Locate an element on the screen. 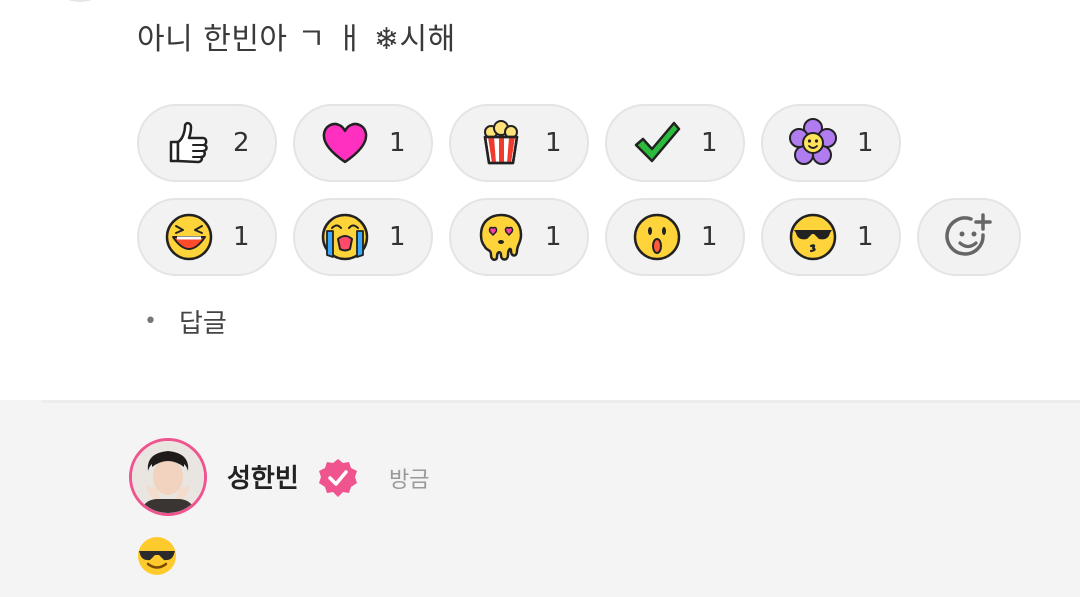  reaction-row-2: 1 1 1 1 1 is located at coordinates (587, 237).